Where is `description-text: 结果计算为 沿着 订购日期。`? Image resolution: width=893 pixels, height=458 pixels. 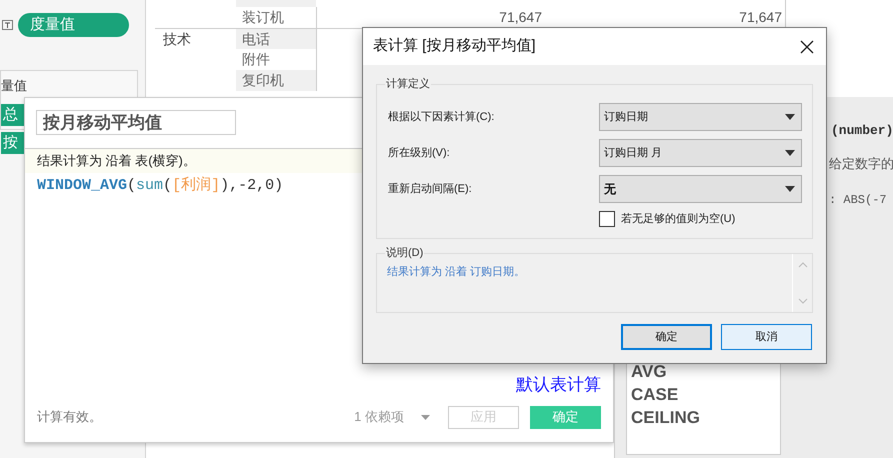 description-text: 结果计算为 沿着 订购日期。 is located at coordinates (456, 272).